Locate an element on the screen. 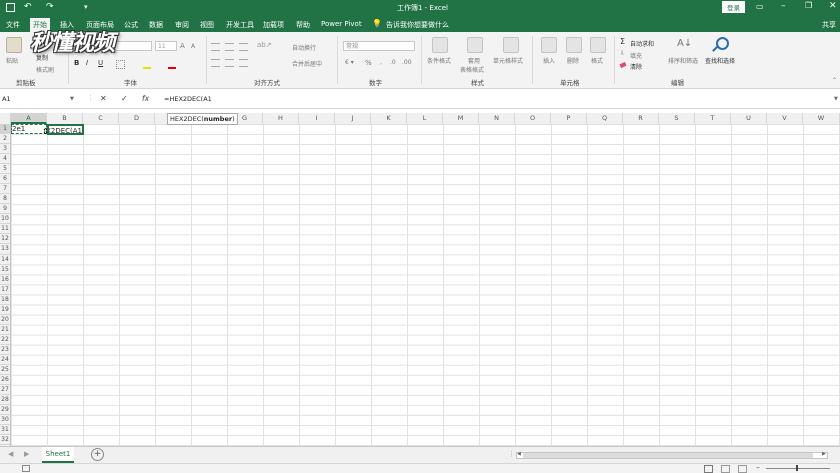  column-header: W is located at coordinates (821, 118).